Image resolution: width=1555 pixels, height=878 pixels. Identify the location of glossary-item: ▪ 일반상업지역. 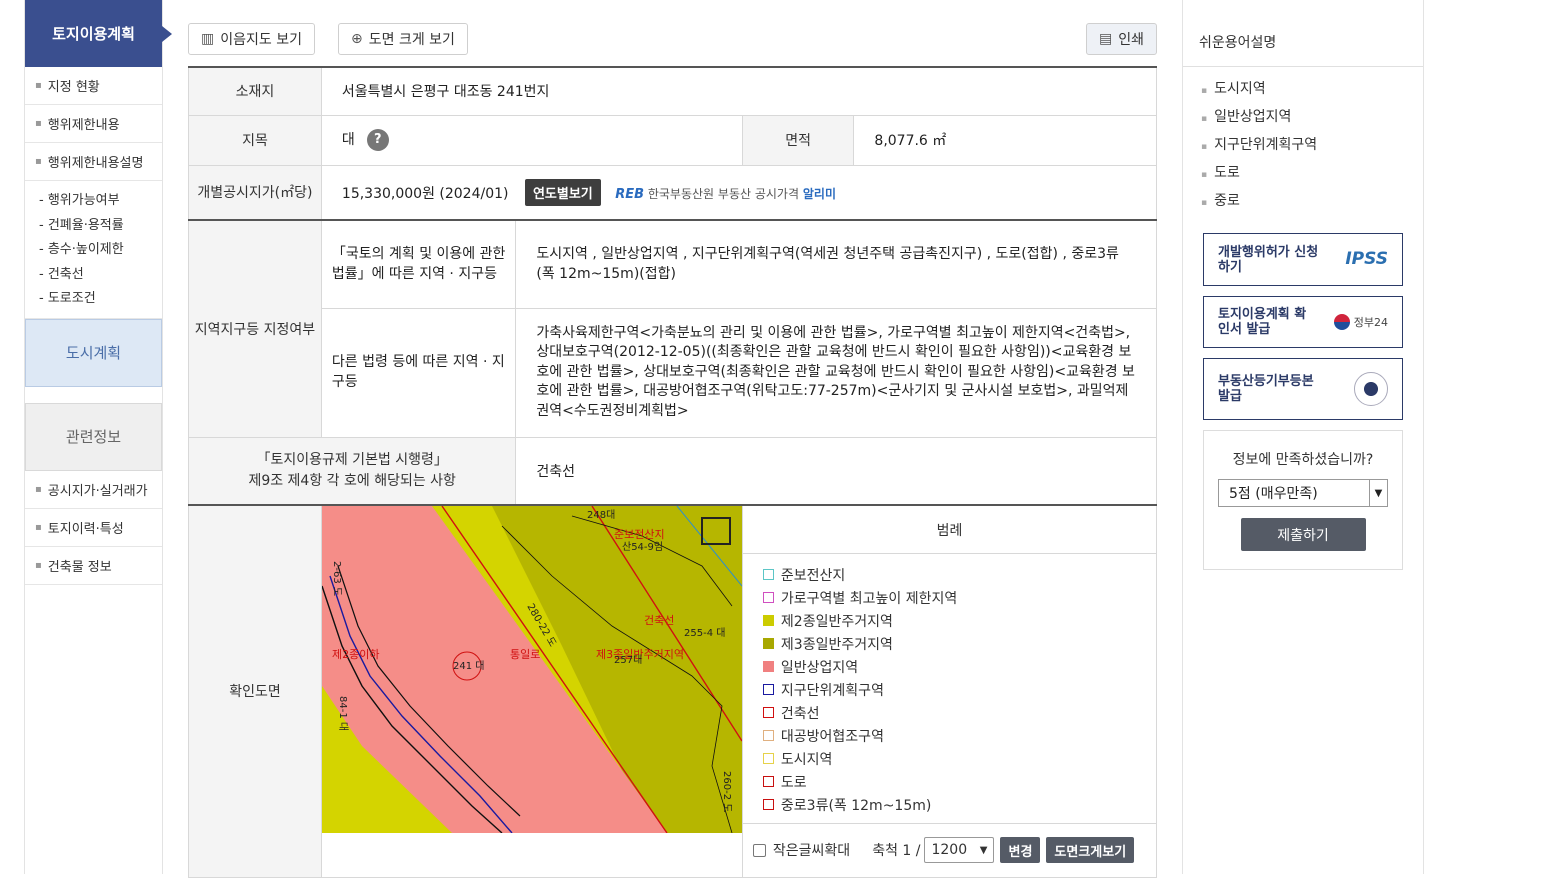
(1312, 117).